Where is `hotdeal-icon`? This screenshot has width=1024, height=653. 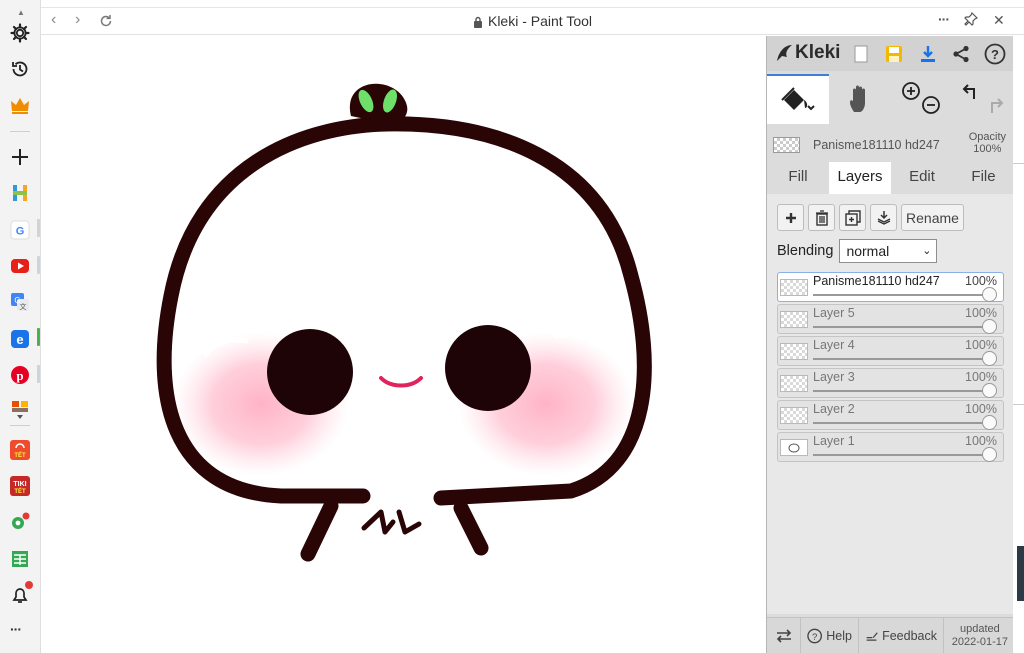
hotdeal-icon is located at coordinates (20, 193).